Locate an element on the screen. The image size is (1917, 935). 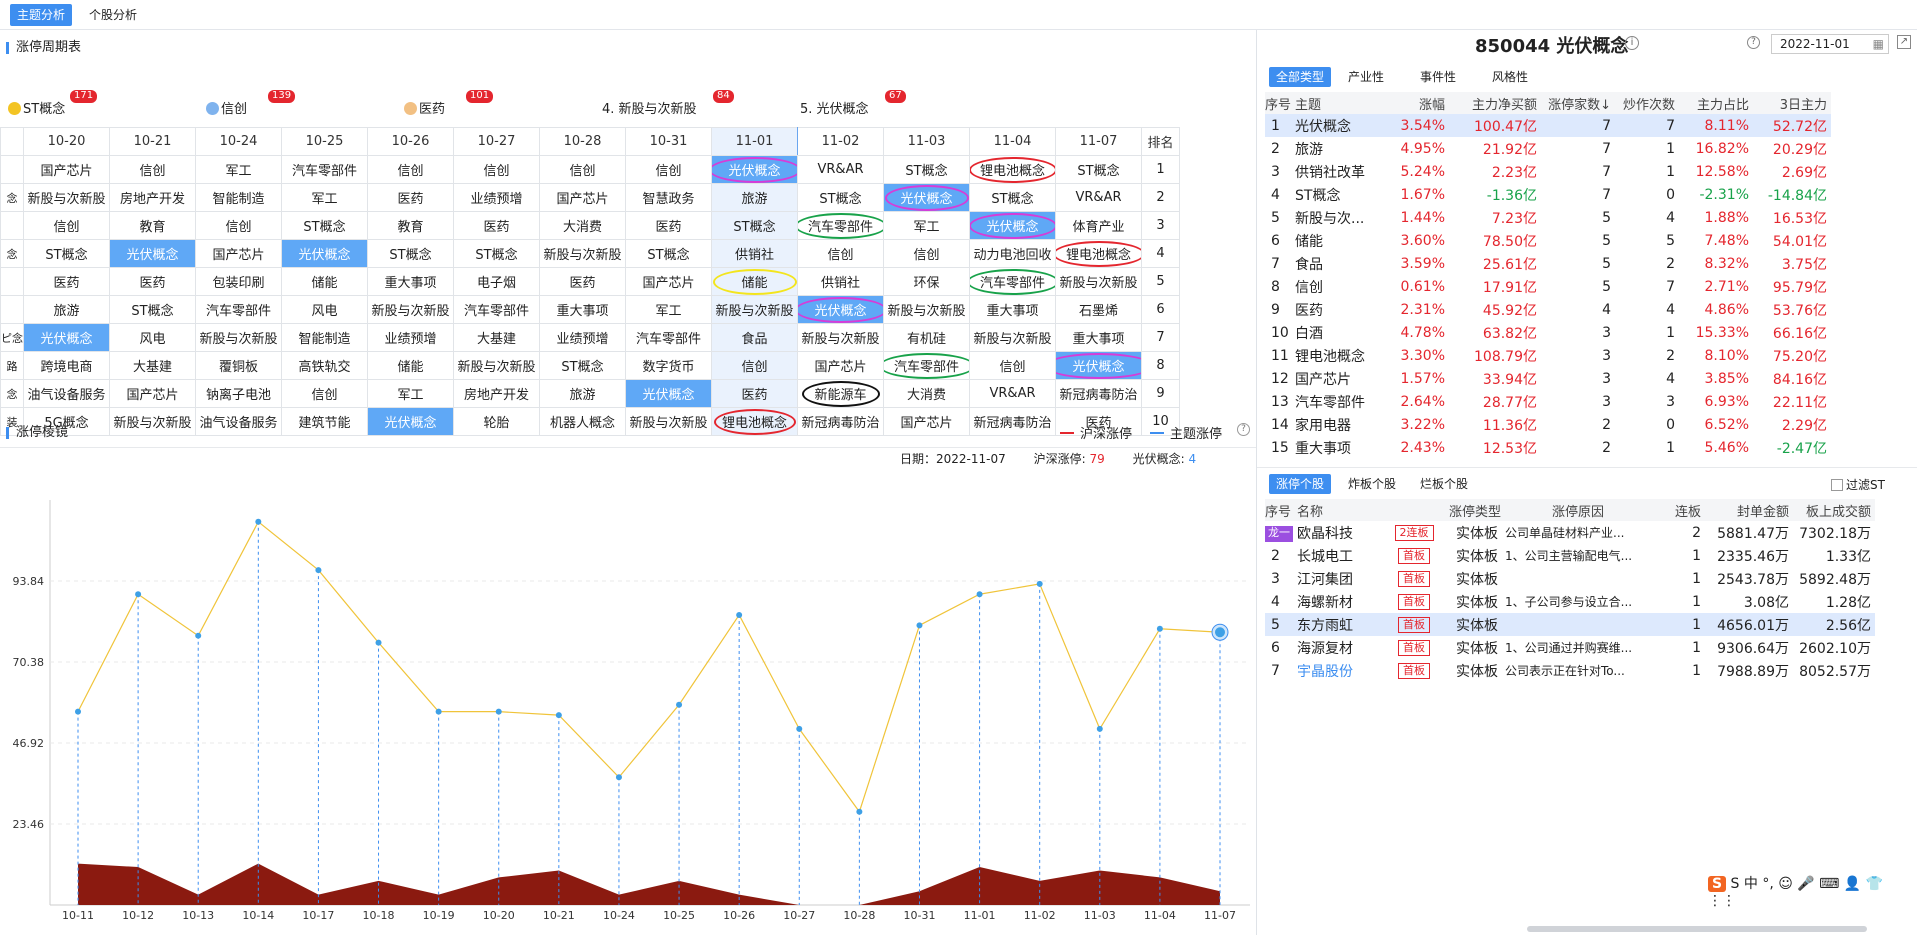
theme-row: 9 医药 2.31% 45.92亿 4 4 4.86% 53.76亿 is located at coordinates (1548, 309).